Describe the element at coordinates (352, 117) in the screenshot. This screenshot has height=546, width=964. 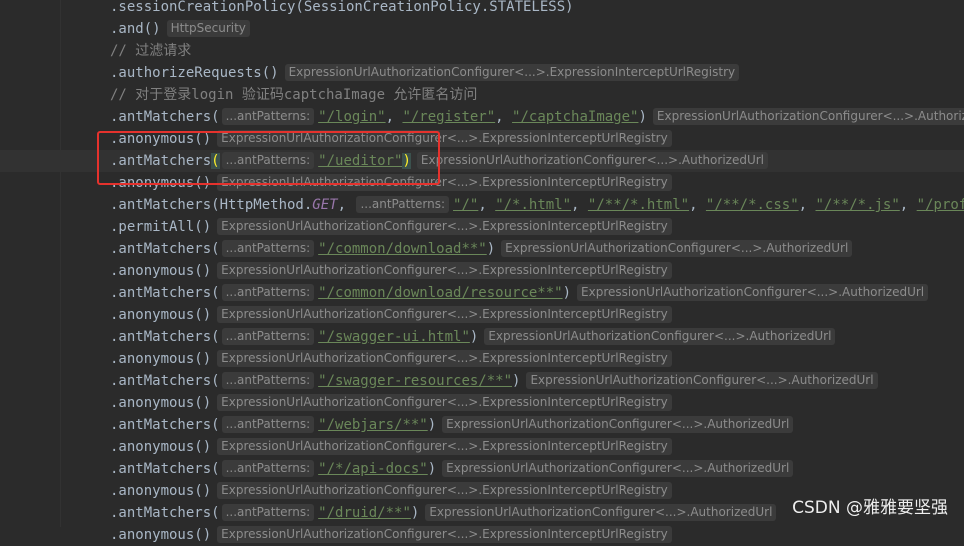
I see `string-literal: "/login"` at that location.